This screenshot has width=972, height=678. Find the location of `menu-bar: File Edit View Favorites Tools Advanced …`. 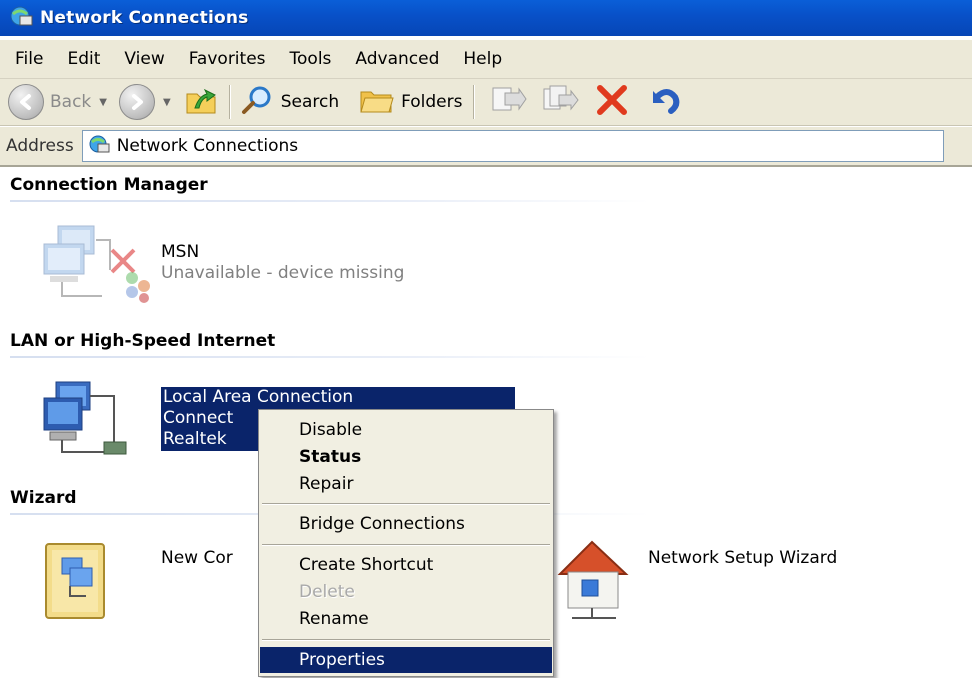

menu-bar: File Edit View Favorites Tools Advanced … is located at coordinates (486, 59).